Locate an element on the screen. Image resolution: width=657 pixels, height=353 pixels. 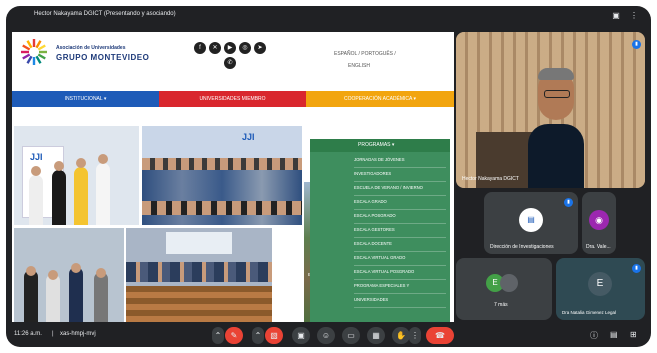
participant-tile: E 7 más is located at coordinates (504, 289).